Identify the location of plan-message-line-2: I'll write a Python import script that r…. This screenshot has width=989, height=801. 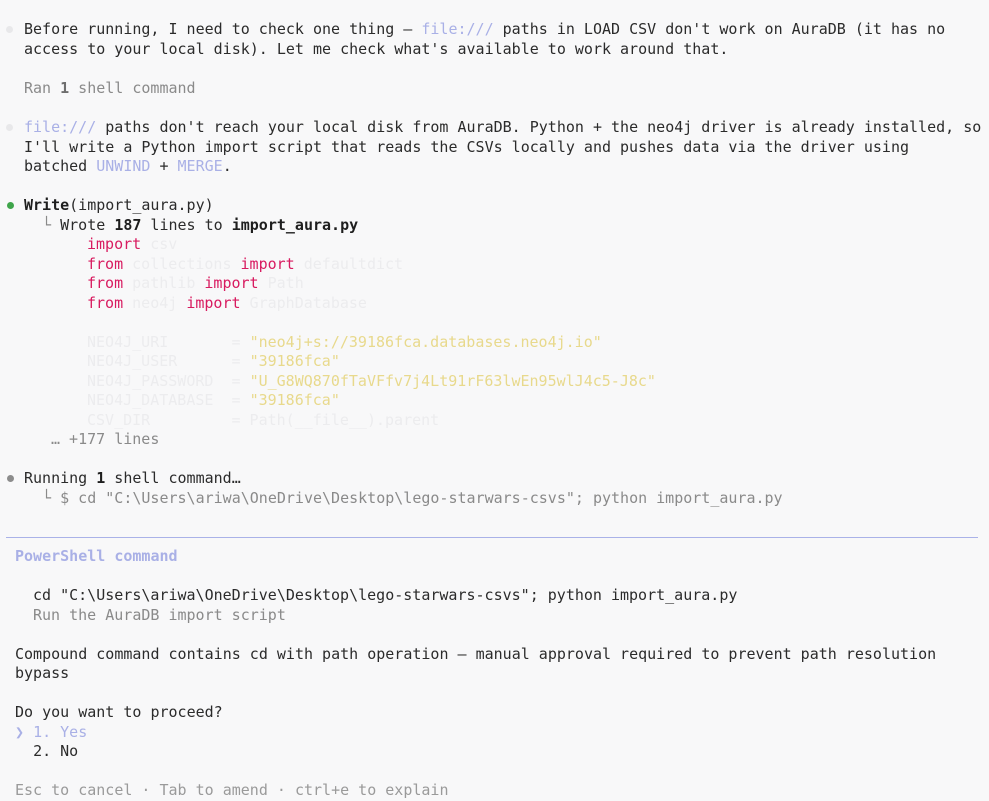
(467, 146).